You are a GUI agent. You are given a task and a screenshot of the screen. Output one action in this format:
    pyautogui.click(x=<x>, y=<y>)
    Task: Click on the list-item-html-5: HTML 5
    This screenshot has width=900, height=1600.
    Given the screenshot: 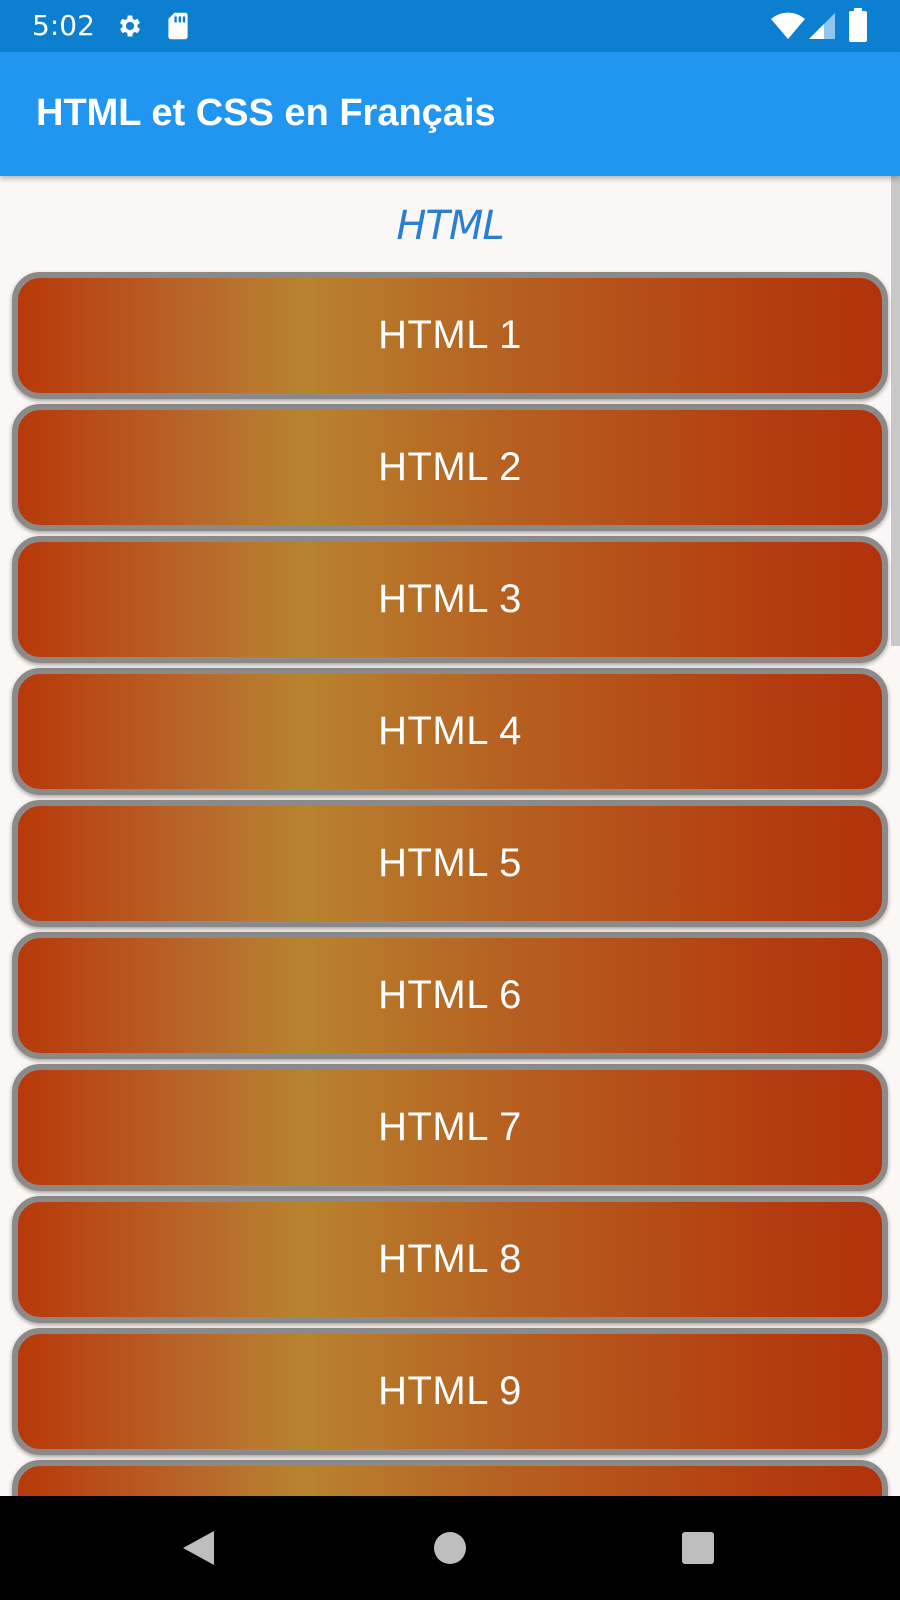 What is the action you would take?
    pyautogui.click(x=450, y=863)
    